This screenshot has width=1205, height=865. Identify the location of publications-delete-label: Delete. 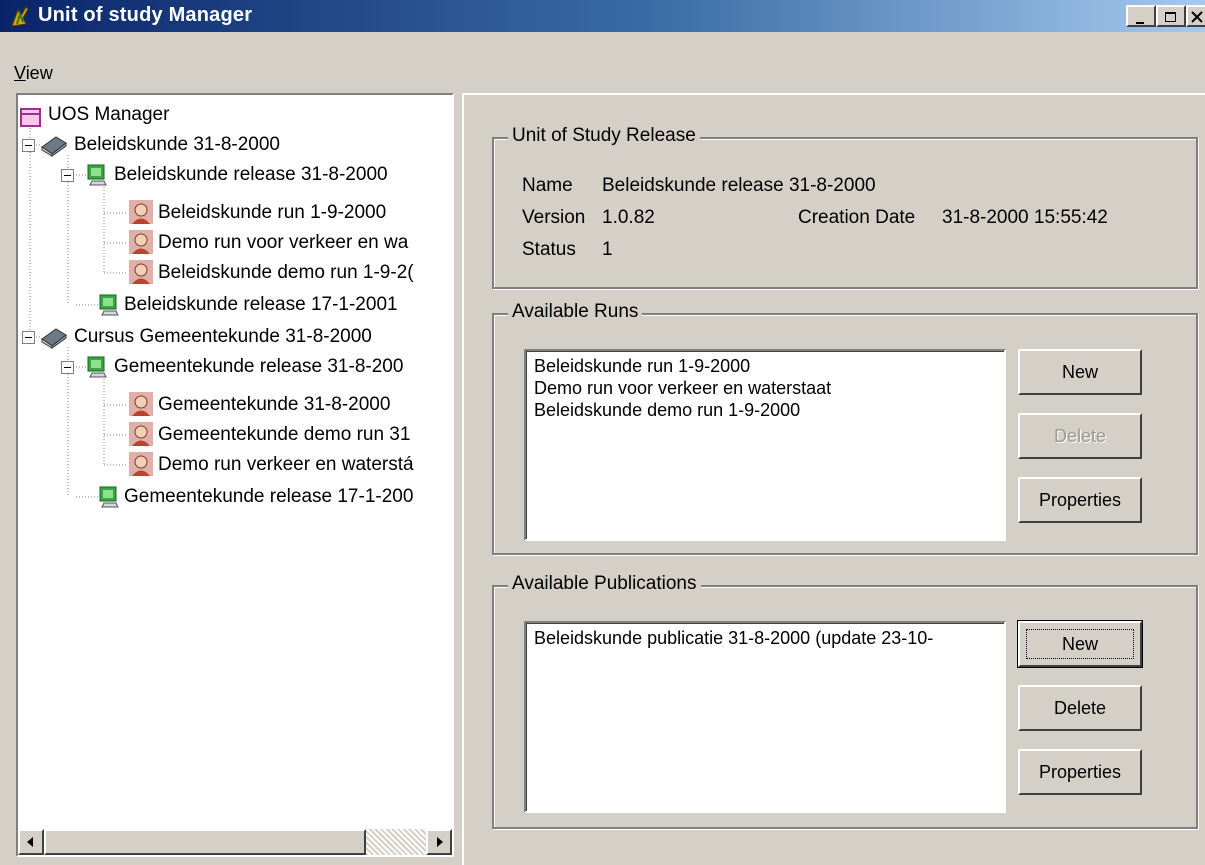
(1080, 708).